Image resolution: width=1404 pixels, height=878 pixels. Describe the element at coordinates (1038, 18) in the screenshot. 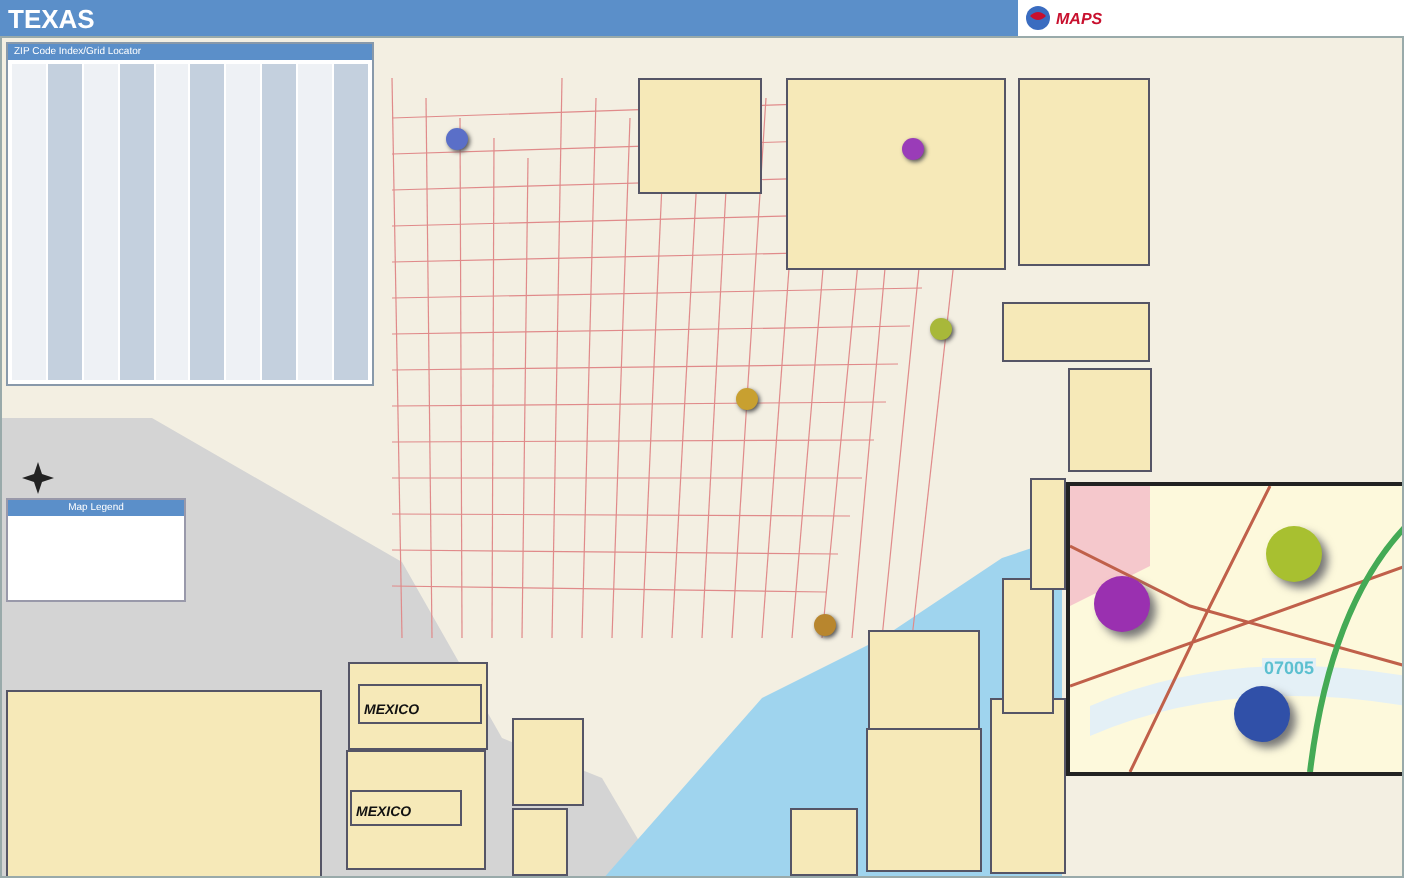

I see `globe-logo-icon` at that location.